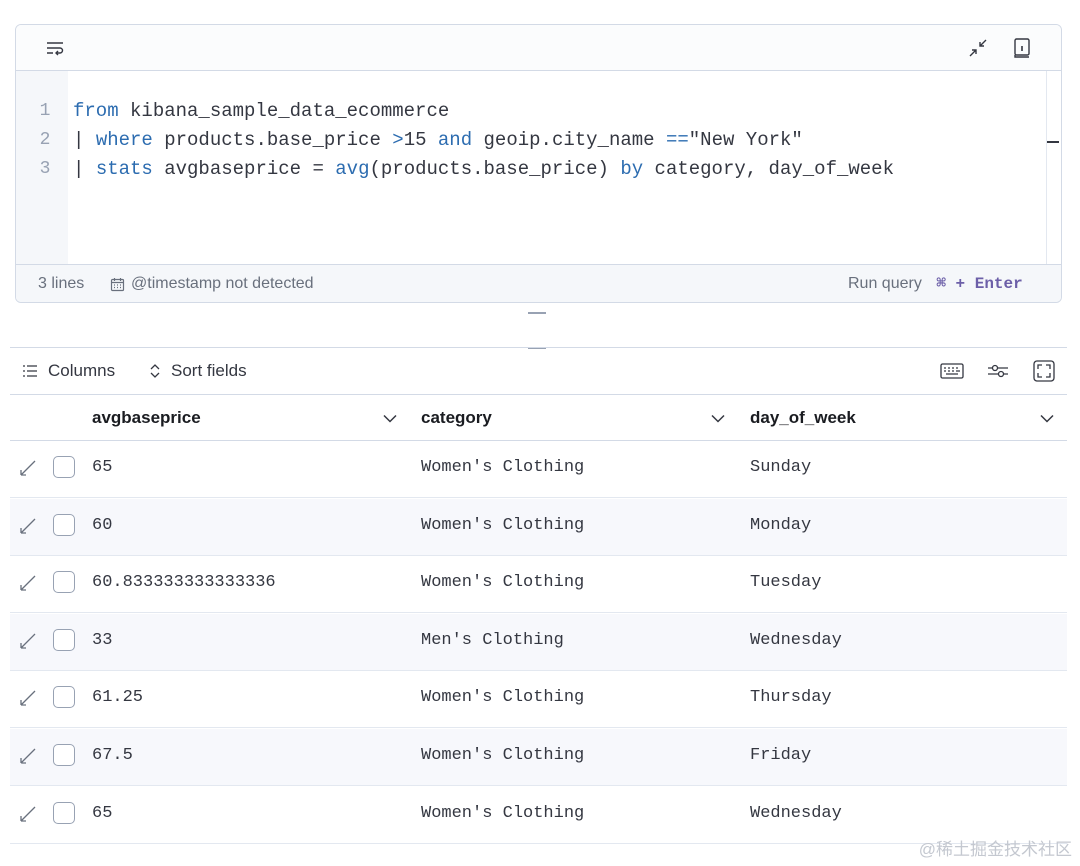 Image resolution: width=1080 pixels, height=866 pixels. I want to click on line-count: 3 lines, so click(61, 283).